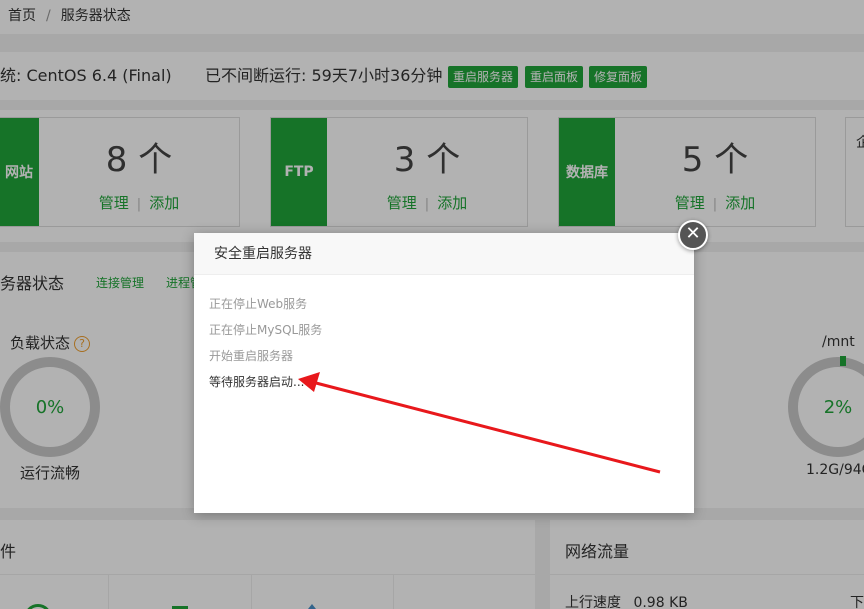 This screenshot has width=864, height=609. Describe the element at coordinates (251, 356) in the screenshot. I see `step-start-restart: 开始重启服务器` at that location.